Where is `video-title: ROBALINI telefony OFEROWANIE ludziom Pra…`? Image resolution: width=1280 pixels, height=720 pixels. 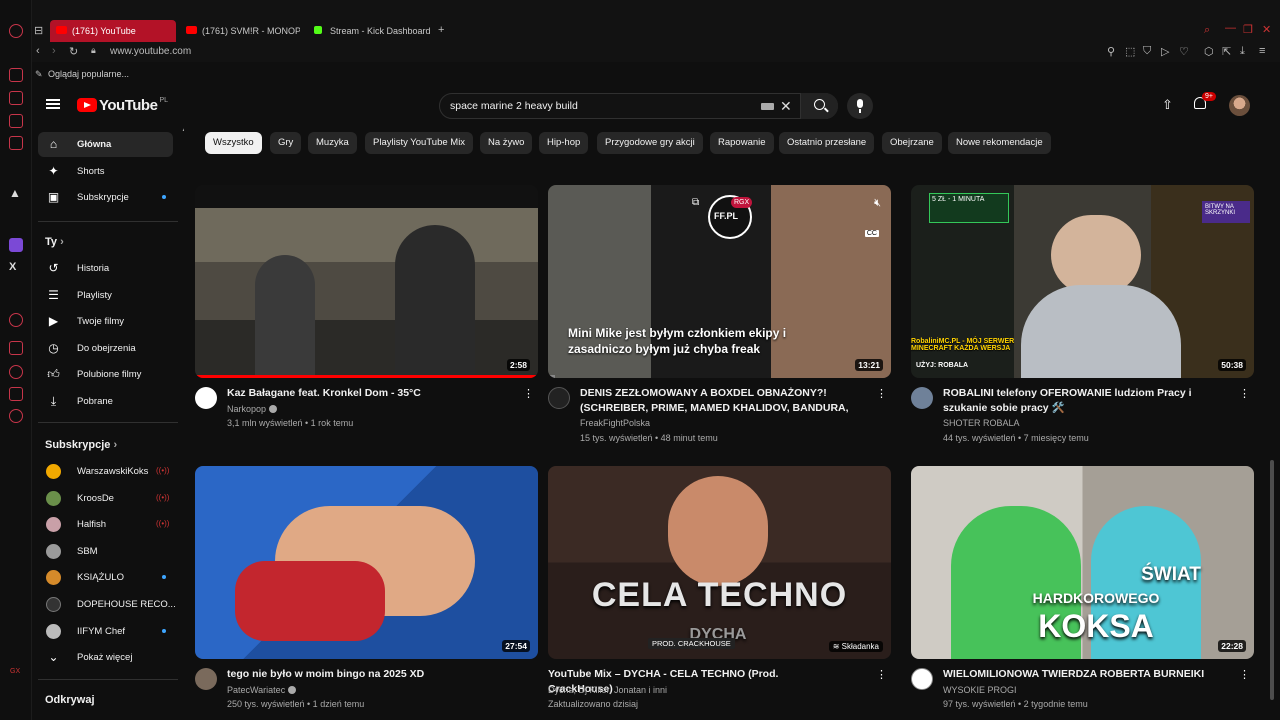
video-title: ROBALINI telefony OFEROWANIE ludziom Pra… is located at coordinates (1088, 401).